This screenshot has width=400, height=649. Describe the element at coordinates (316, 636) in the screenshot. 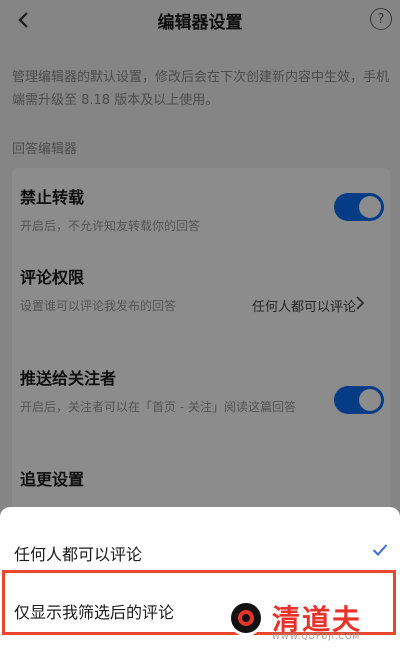

I see `watermark-url: WWW.QDFUJI.COM` at that location.